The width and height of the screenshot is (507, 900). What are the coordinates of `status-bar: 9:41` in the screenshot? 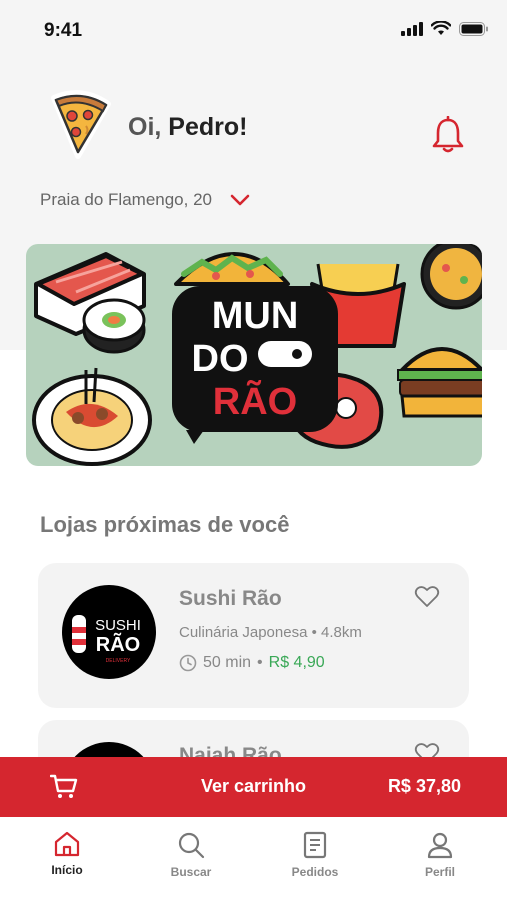 It's located at (253, 30).